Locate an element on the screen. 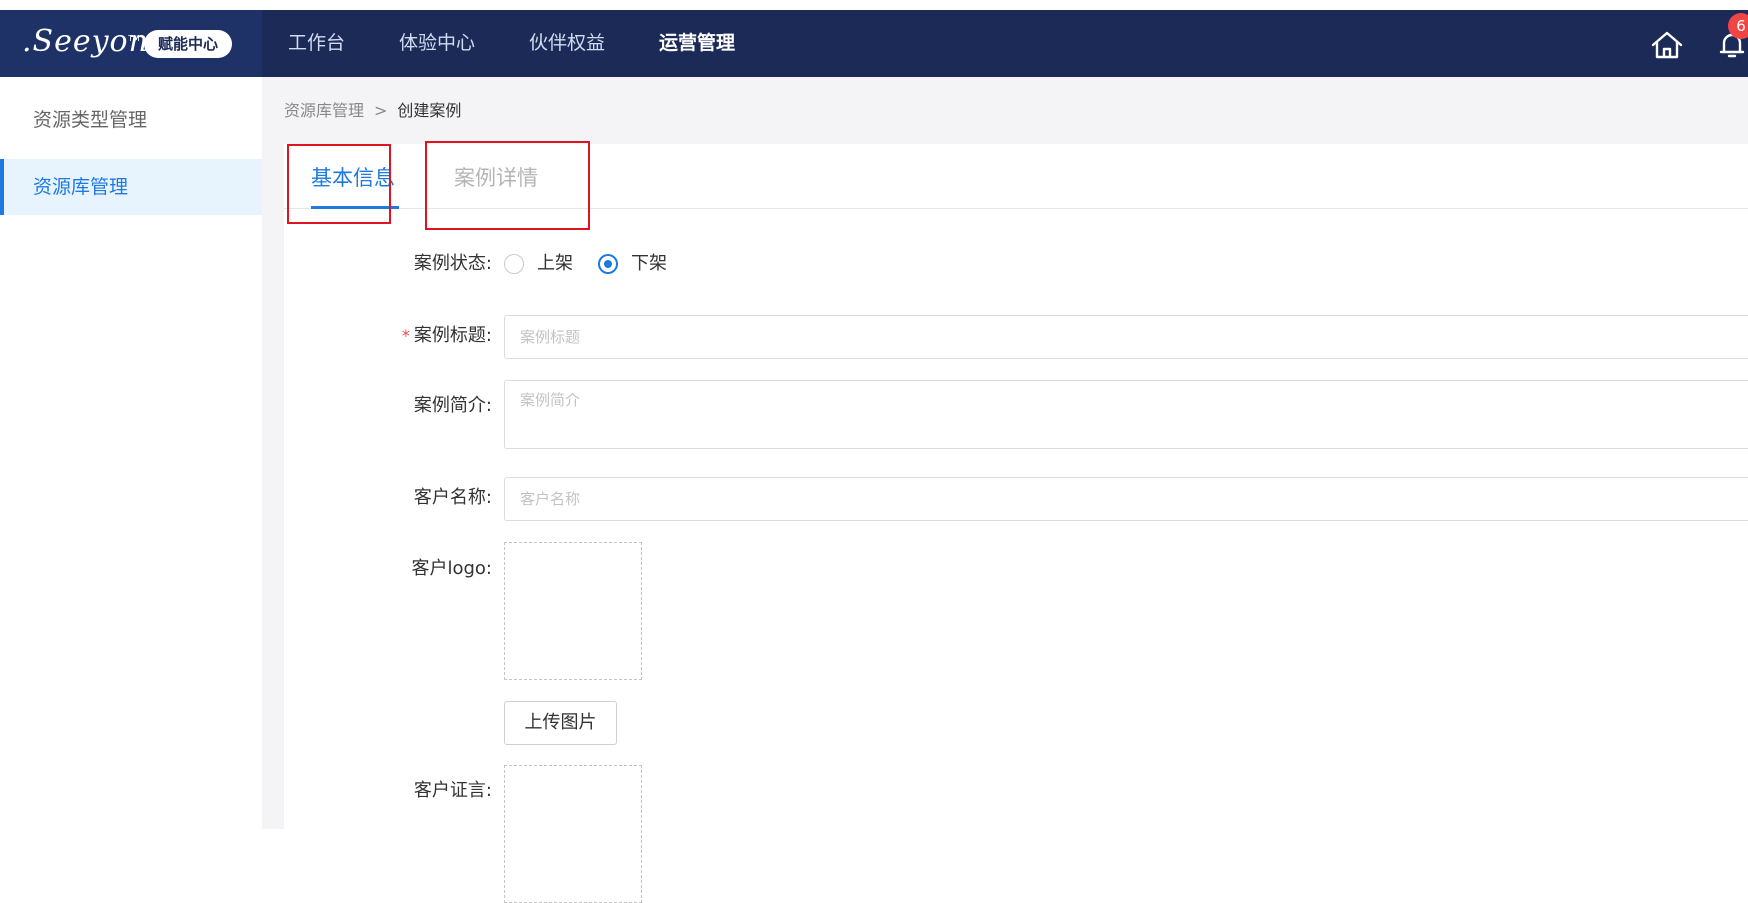  logo-area: .Seeyon TM 赋能中心 is located at coordinates (131, 43).